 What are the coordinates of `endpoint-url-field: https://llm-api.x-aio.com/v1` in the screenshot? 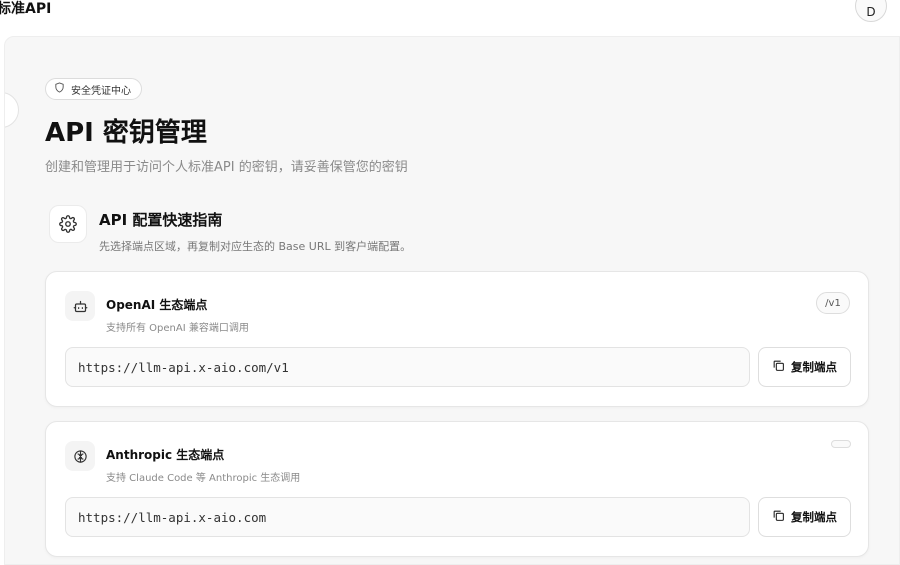 It's located at (407, 367).